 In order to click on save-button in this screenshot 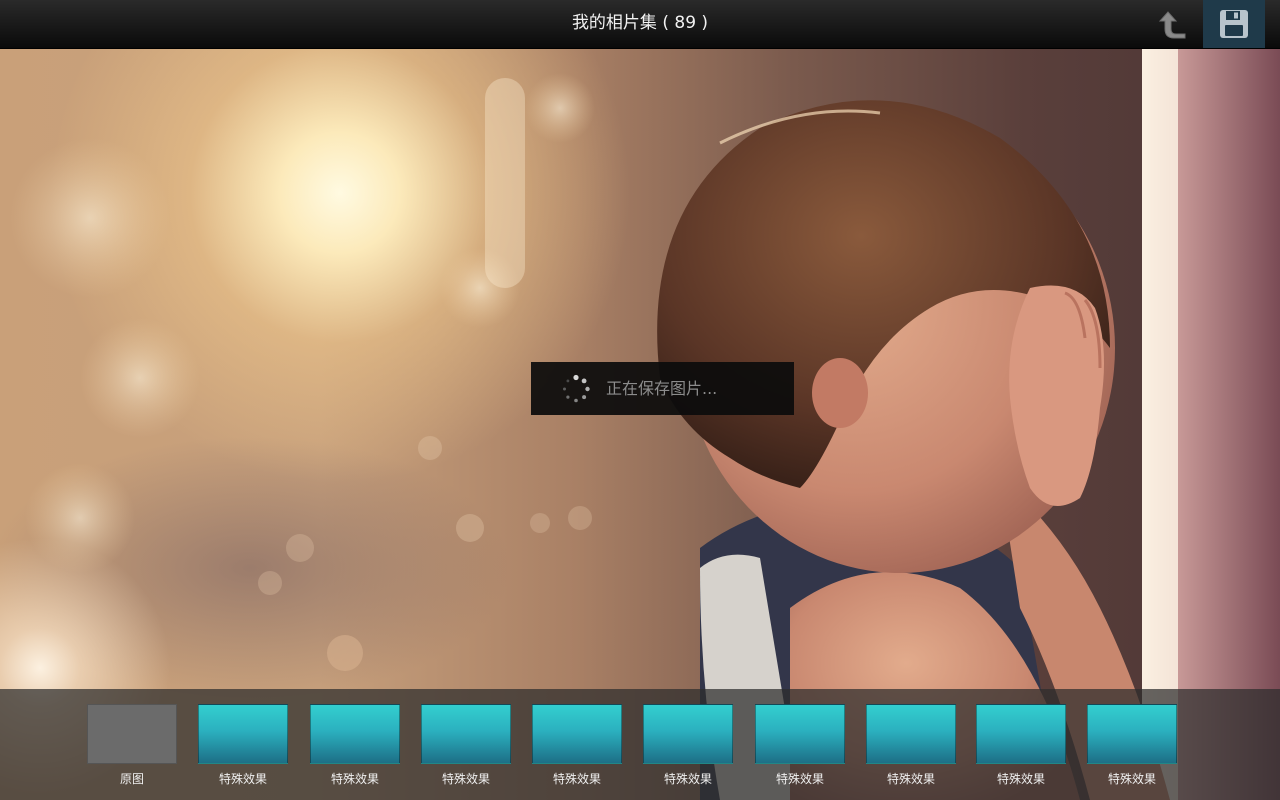, I will do `click(1234, 24)`.